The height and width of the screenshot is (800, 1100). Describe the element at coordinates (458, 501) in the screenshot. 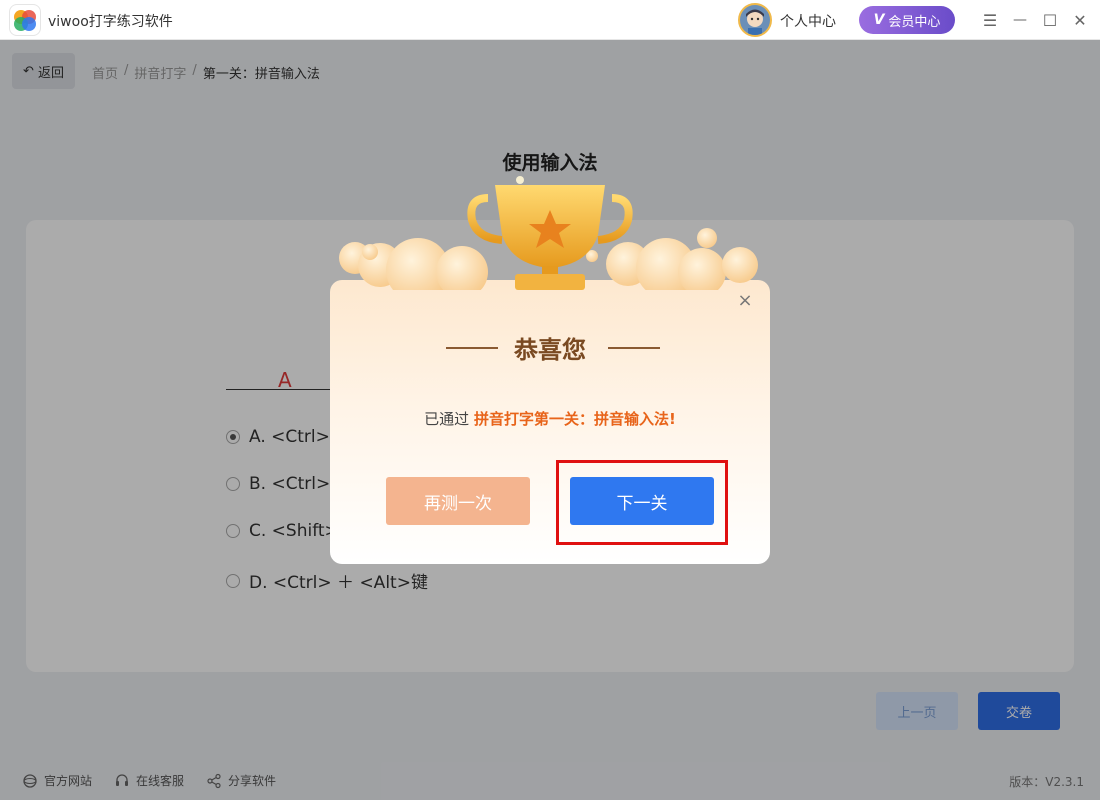

I see `retry-button: 再测一次` at that location.